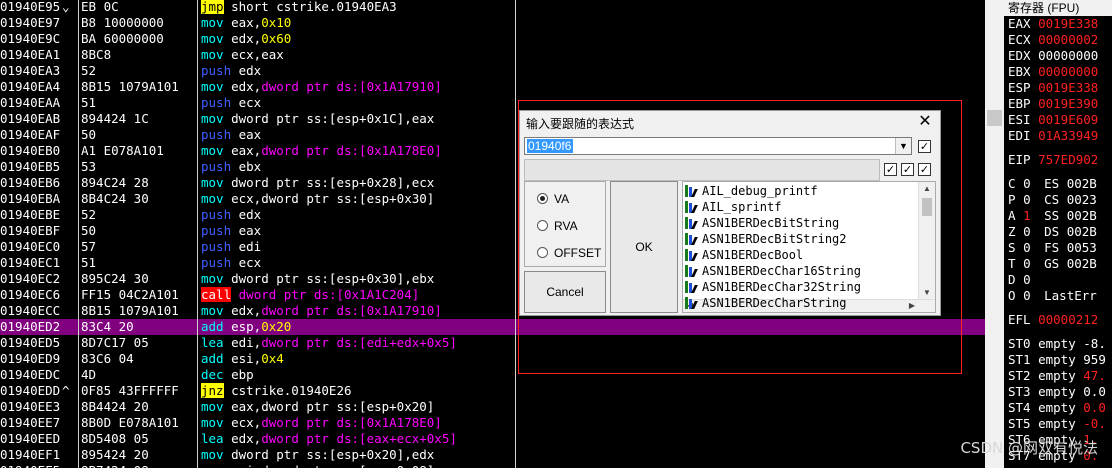 The height and width of the screenshot is (468, 1112). Describe the element at coordinates (1058, 408) in the screenshot. I see `fpu-st4: ST4 empty 0.0` at that location.